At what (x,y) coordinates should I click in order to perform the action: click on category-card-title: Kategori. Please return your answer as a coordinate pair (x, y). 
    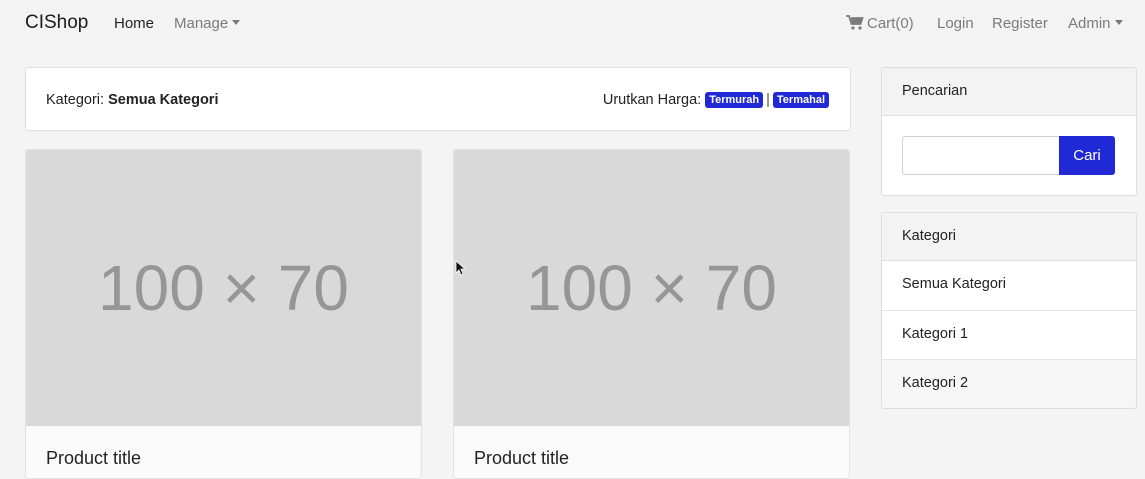
    Looking at the image, I should click on (1009, 237).